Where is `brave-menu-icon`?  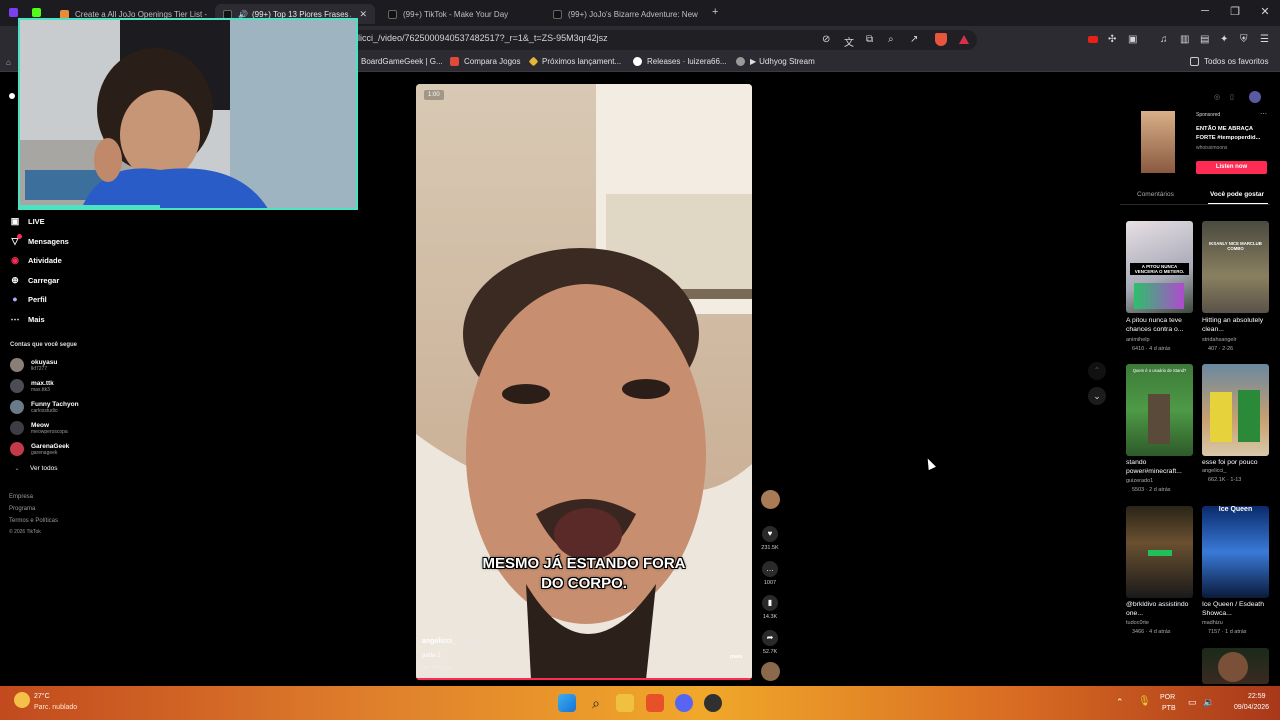
brave-menu-icon is located at coordinates (13, 12).